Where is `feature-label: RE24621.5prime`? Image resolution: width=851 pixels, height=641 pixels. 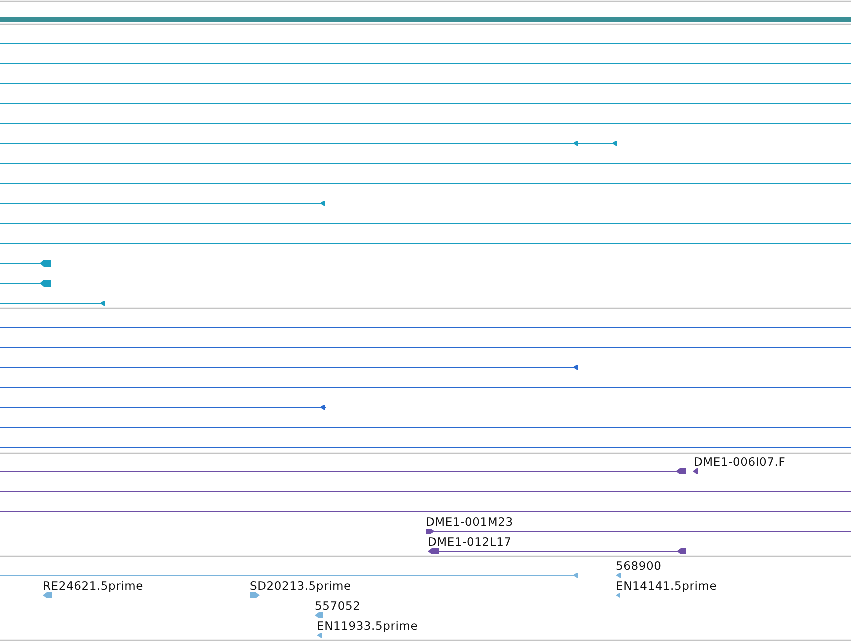
feature-label: RE24621.5prime is located at coordinates (93, 586).